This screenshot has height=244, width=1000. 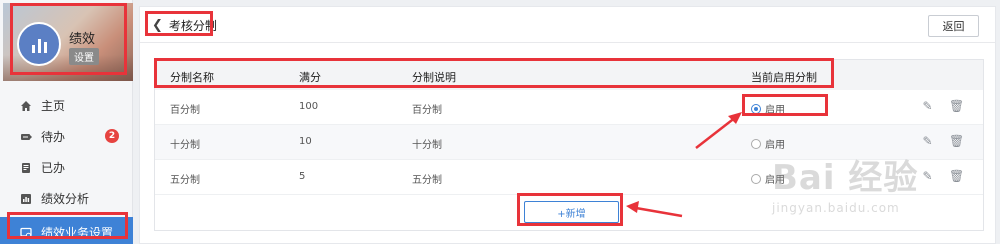 What do you see at coordinates (185, 145) in the screenshot?
I see `cell-name: 十分制` at bounding box center [185, 145].